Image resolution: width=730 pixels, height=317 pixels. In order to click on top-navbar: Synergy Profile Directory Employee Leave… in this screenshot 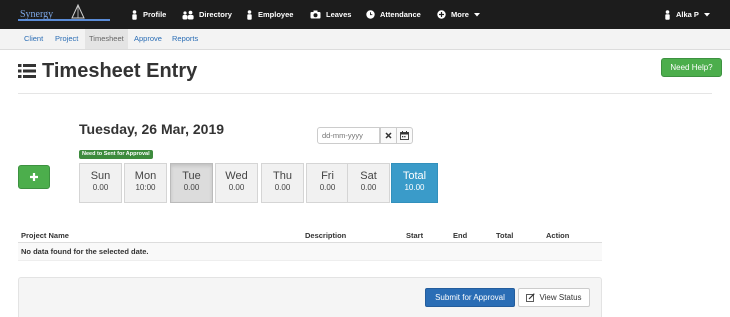, I will do `click(365, 14)`.